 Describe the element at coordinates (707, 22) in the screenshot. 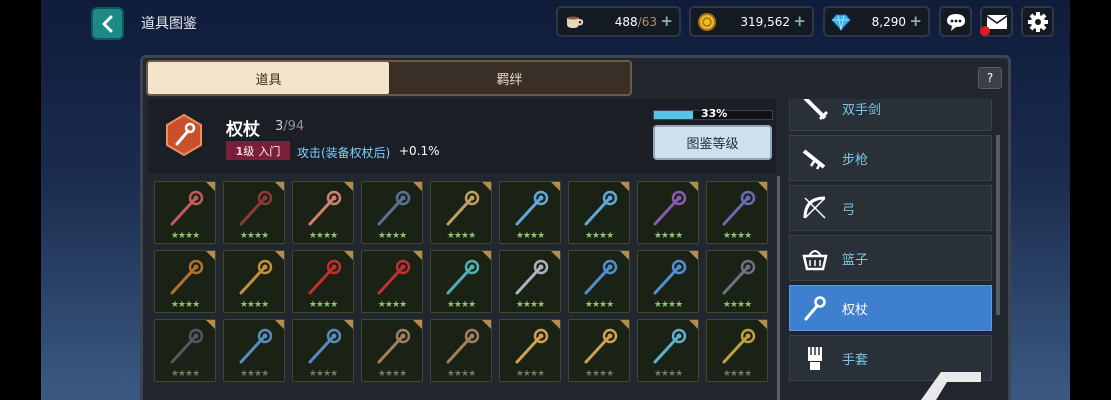

I see `coin-icon` at that location.